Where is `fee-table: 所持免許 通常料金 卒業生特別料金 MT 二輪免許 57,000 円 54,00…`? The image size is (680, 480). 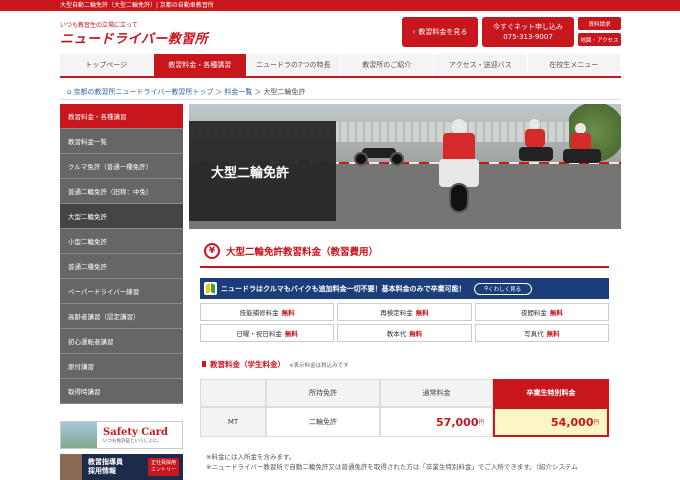
fee-table: 所持免許 通常料金 卒業生特別料金 MT 二輪免許 57,000 円 54,00… is located at coordinates (404, 408).